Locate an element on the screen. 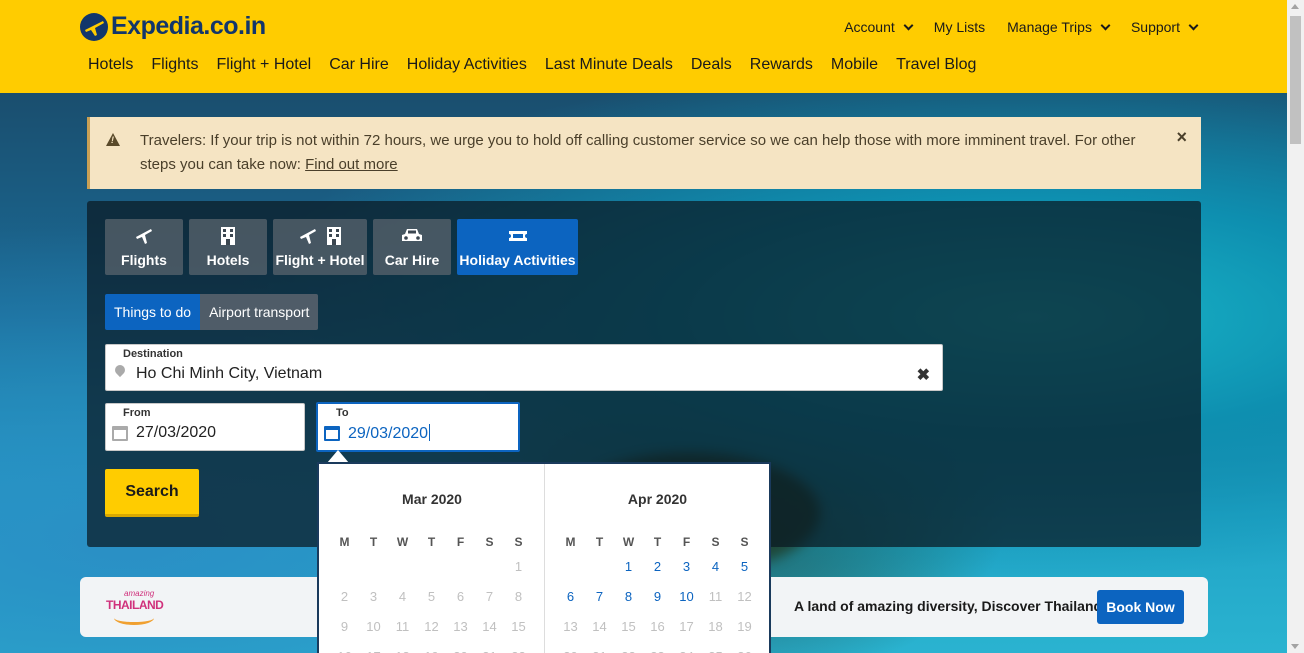  nav-rewards: Rewards is located at coordinates (781, 65).